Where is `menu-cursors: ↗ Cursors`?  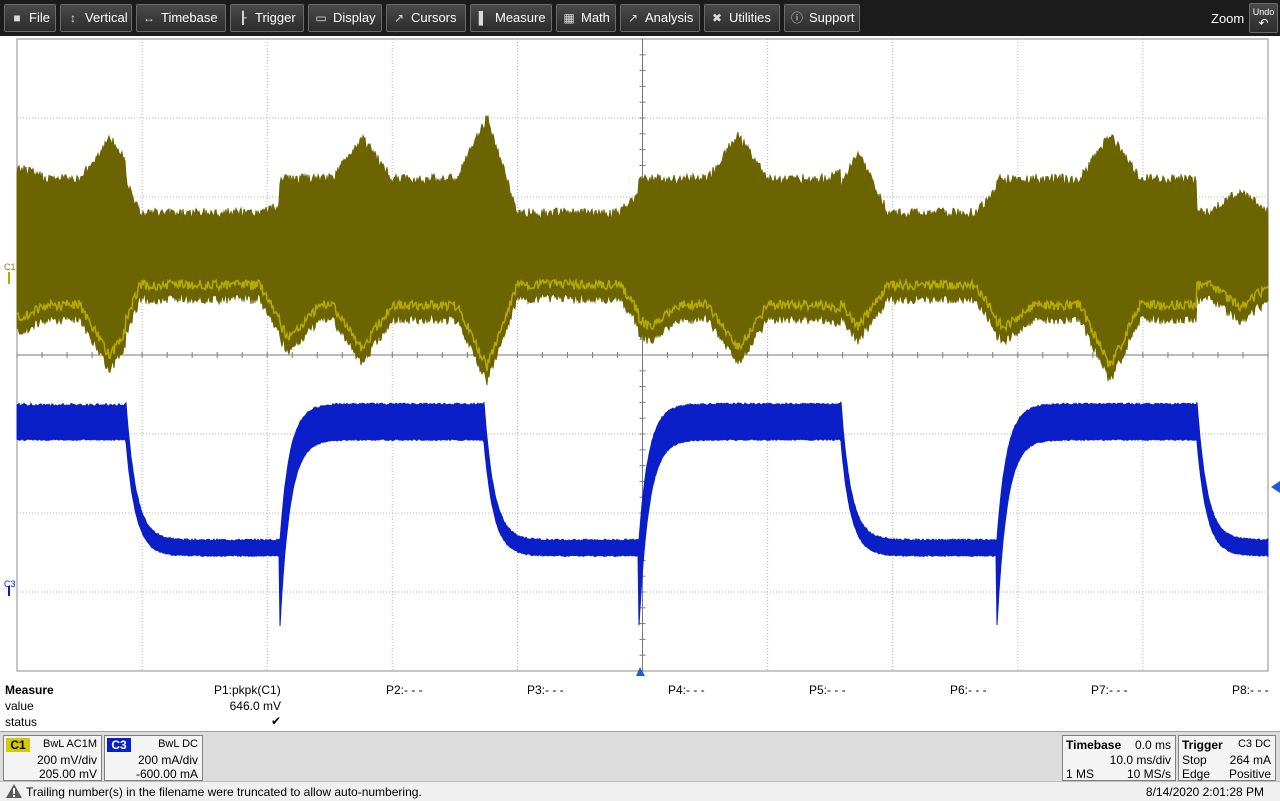
menu-cursors: ↗ Cursors is located at coordinates (426, 18).